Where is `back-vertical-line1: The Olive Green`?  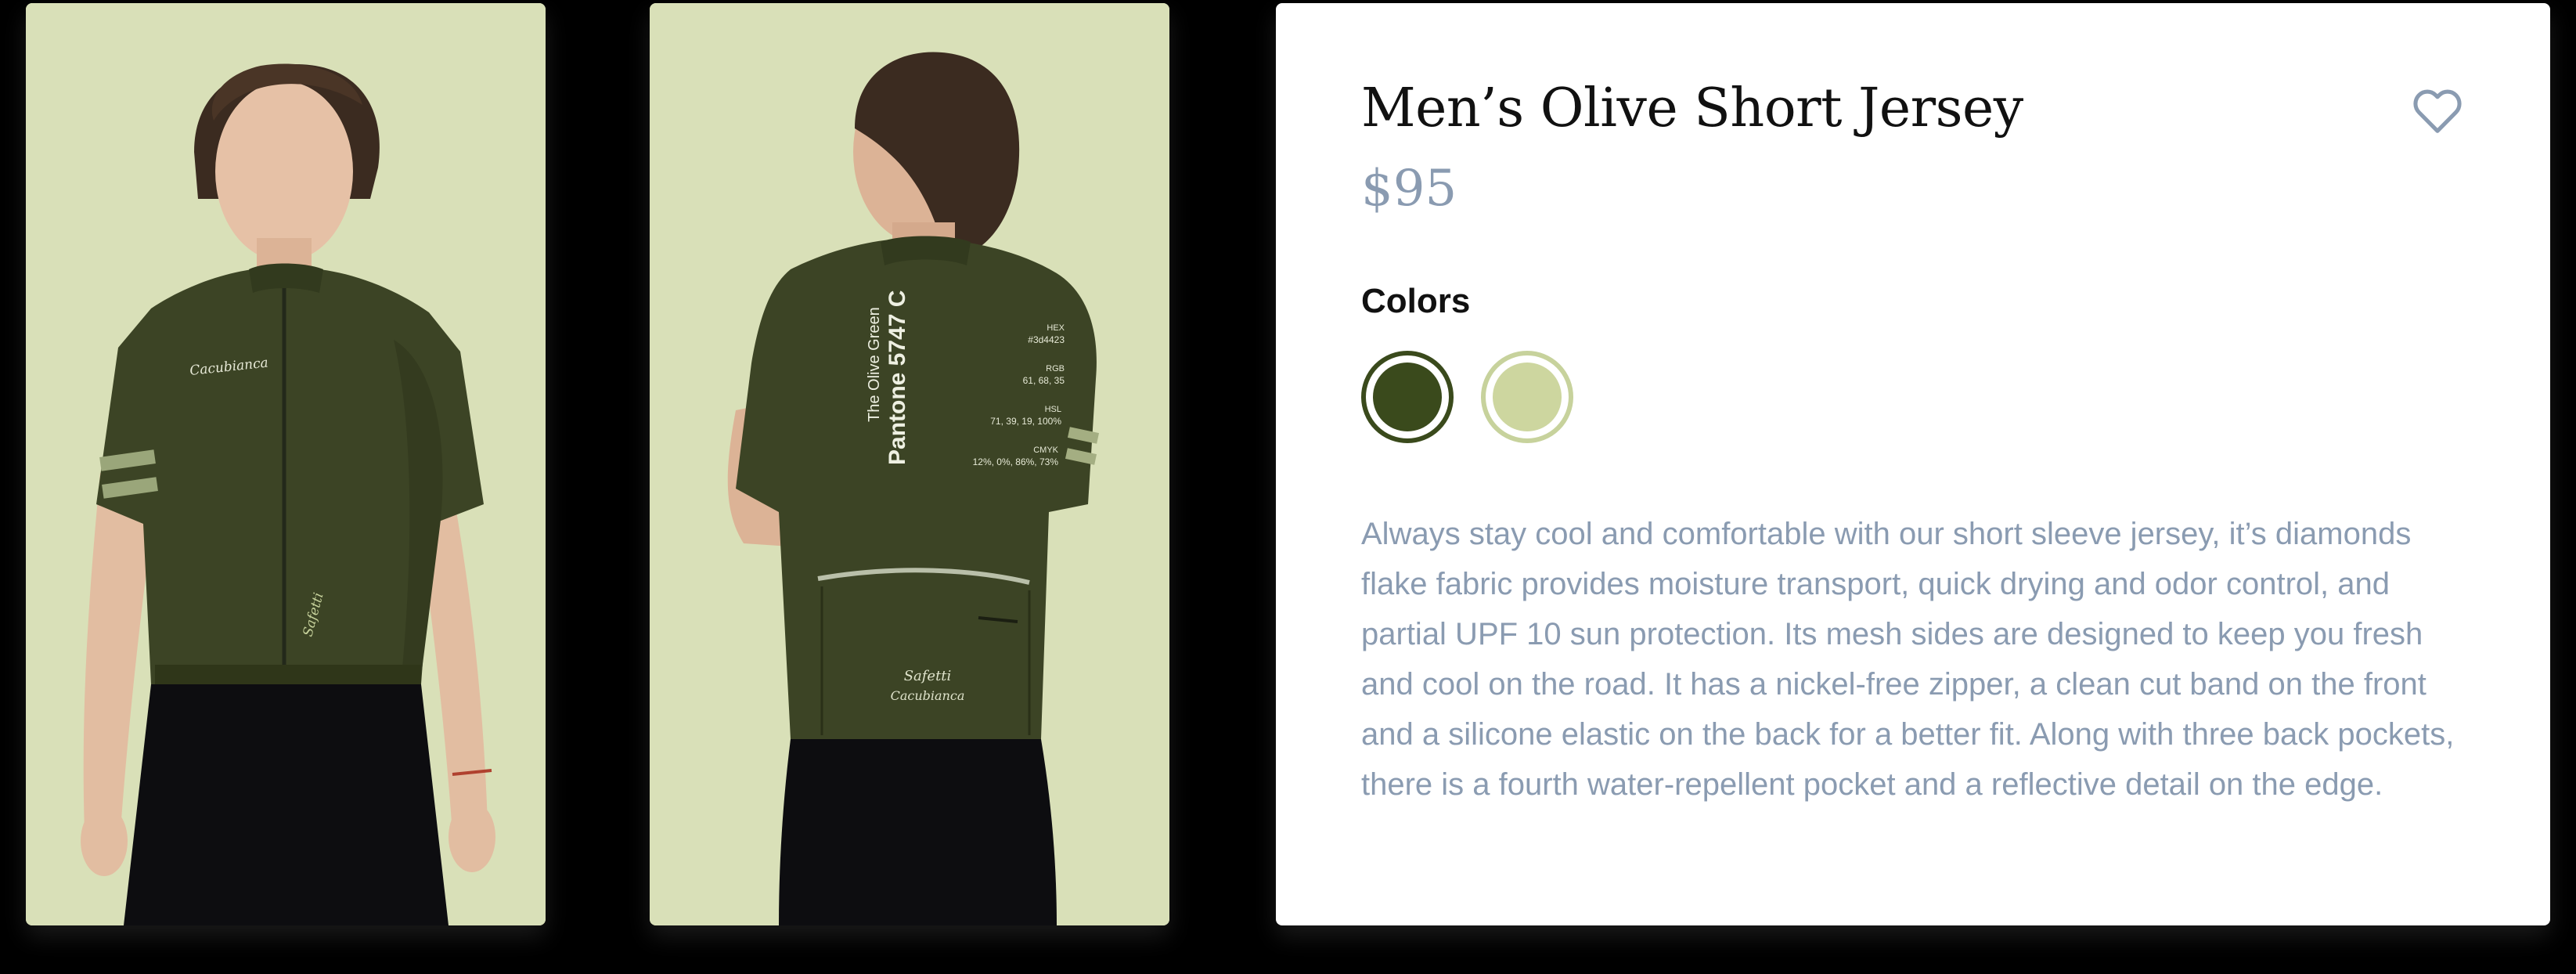
back-vertical-line1: The Olive Green is located at coordinates (874, 364).